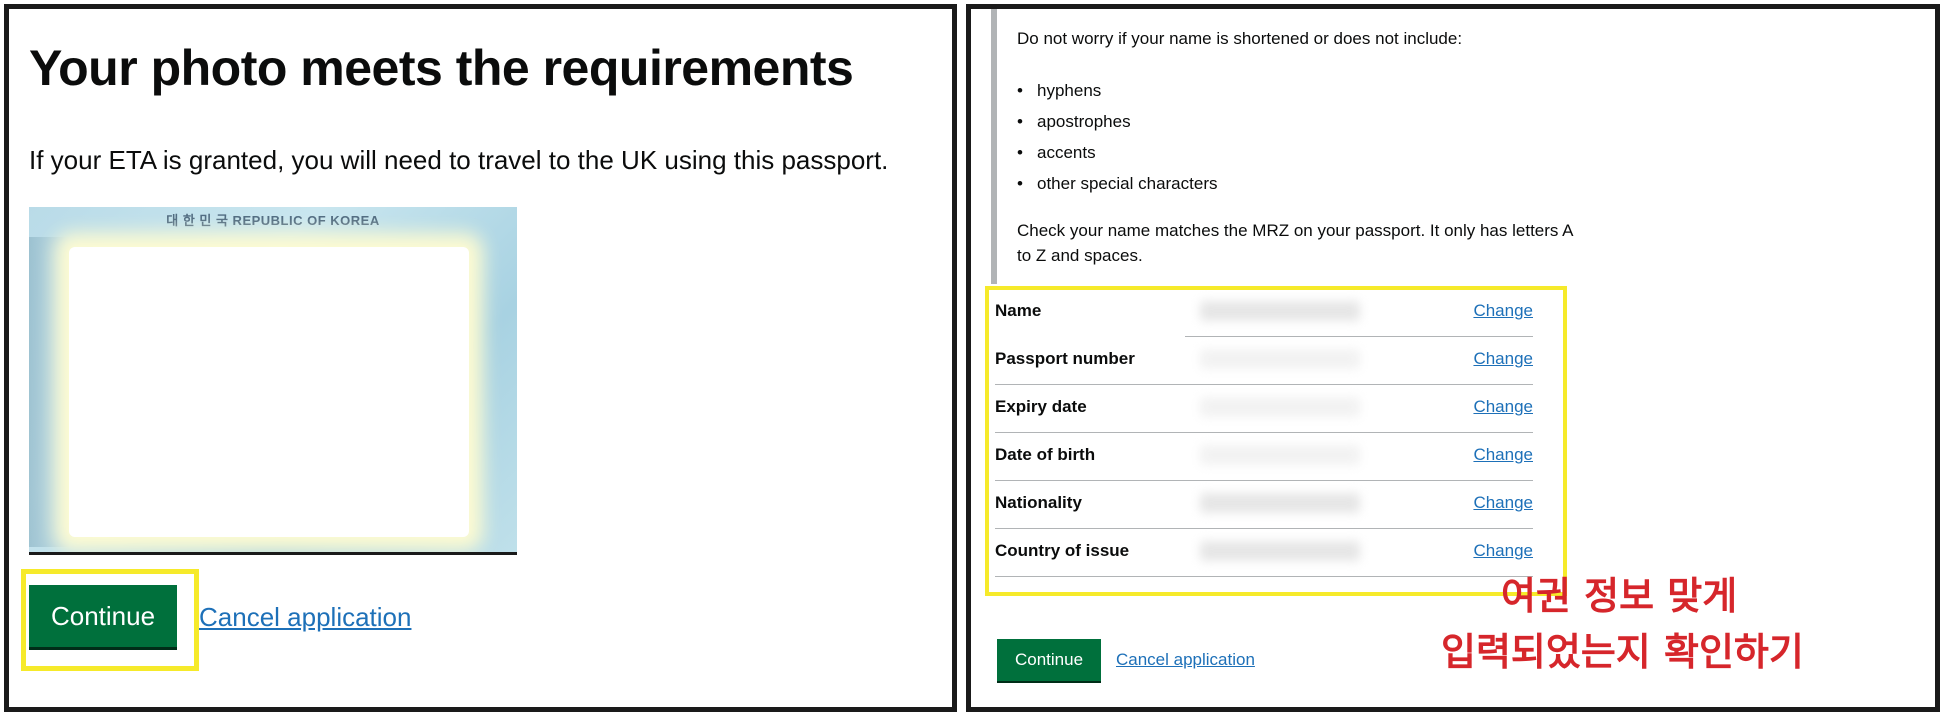  I want to click on summary-key: Name, so click(1018, 310).